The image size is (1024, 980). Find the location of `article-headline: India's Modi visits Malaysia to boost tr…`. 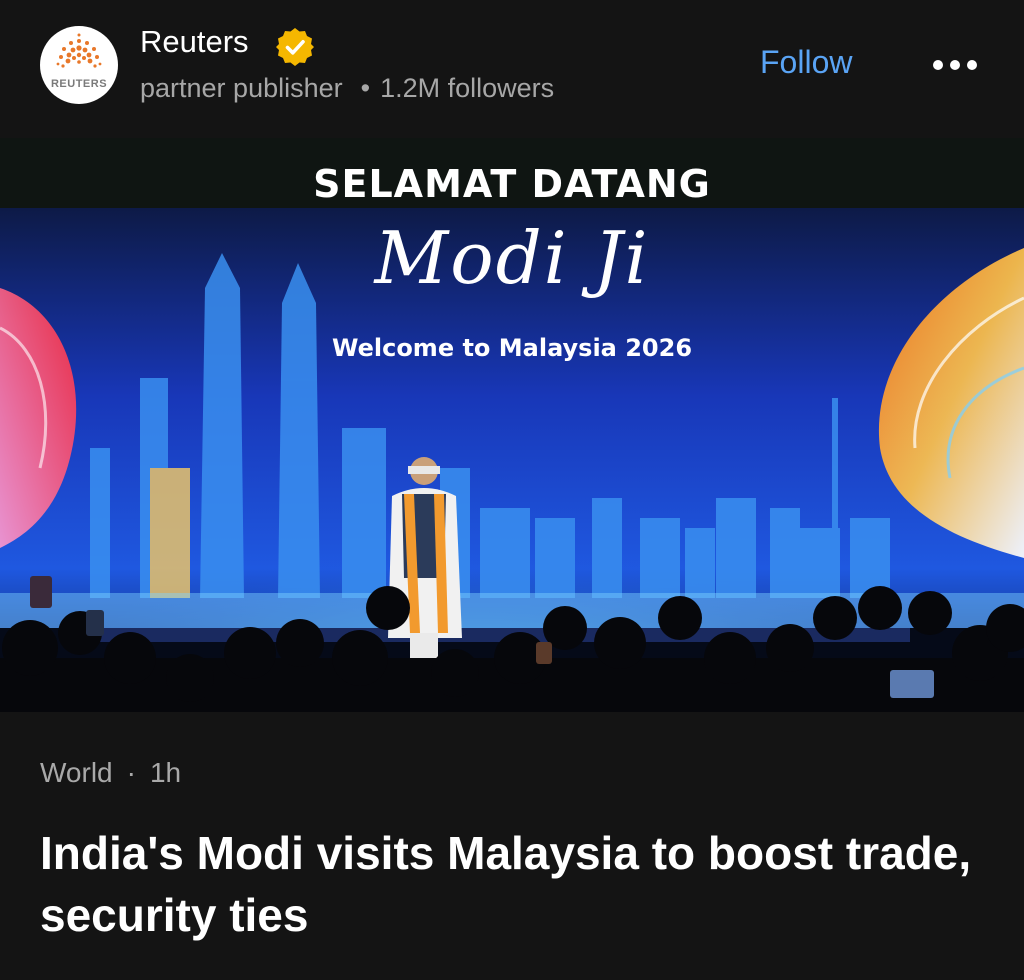

article-headline: India's Modi visits Malaysia to boost tr… is located at coordinates (510, 884).